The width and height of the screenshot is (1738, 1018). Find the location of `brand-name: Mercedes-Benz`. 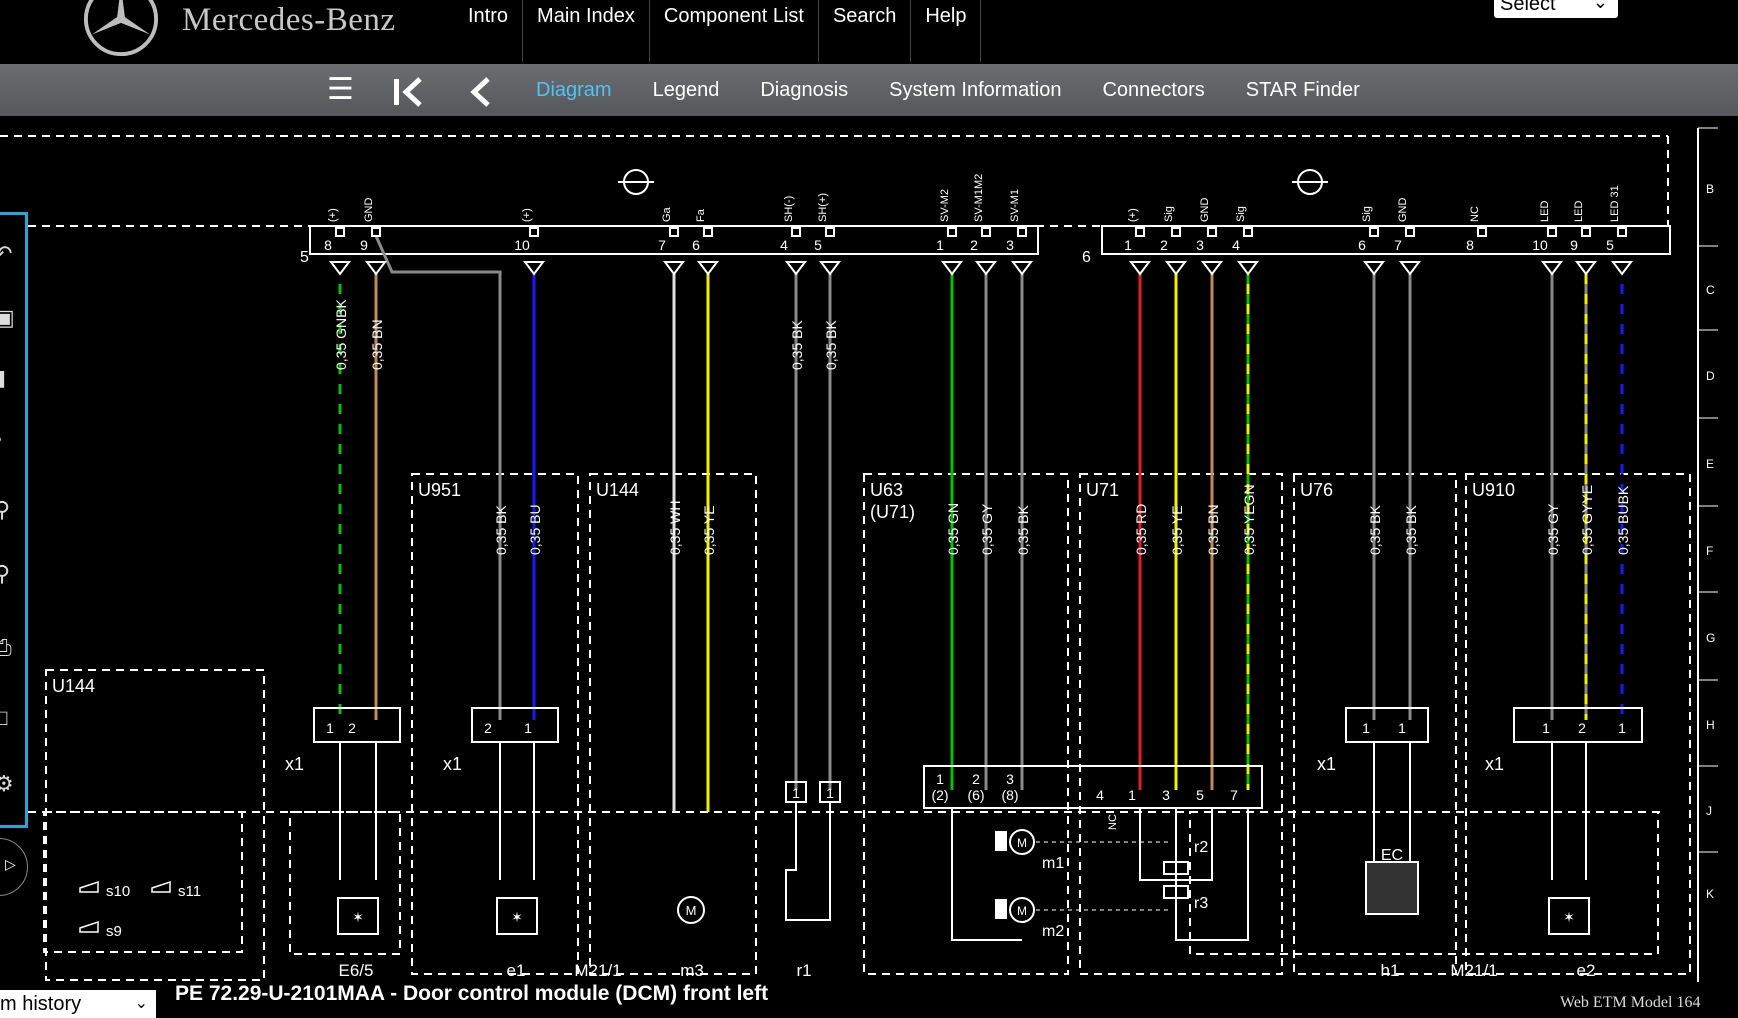

brand-name: Mercedes-Benz is located at coordinates (289, 20).